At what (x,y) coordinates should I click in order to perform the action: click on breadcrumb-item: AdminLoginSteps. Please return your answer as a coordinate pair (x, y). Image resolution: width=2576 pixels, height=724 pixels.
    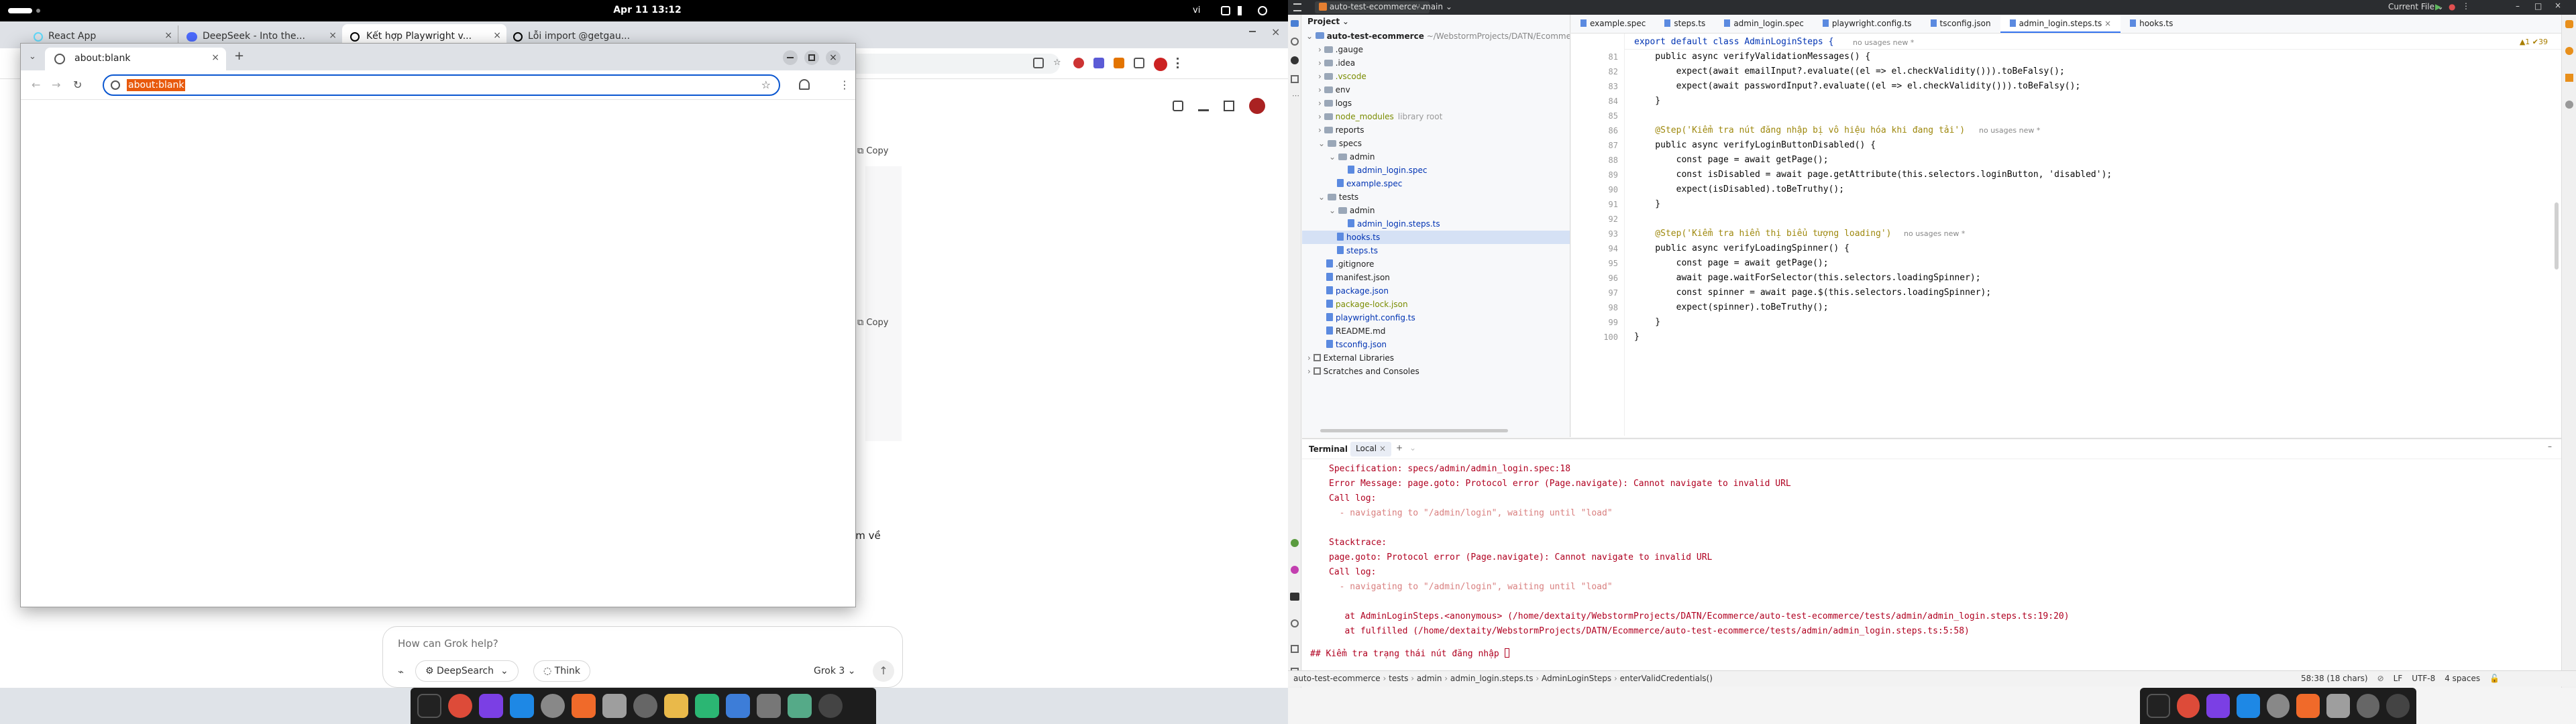
    Looking at the image, I should click on (1576, 678).